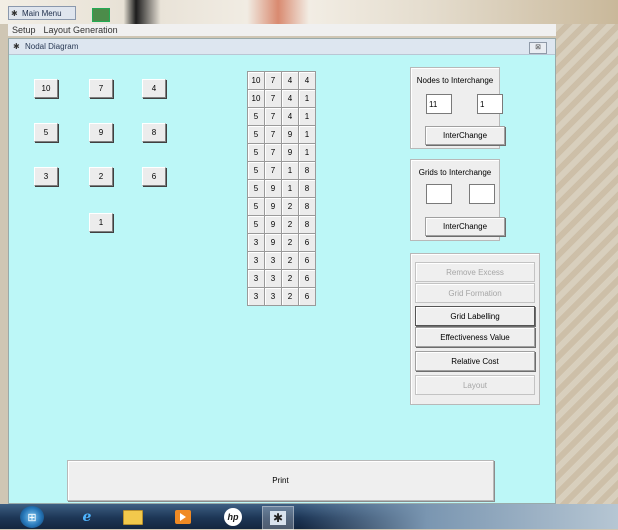 Image resolution: width=618 pixels, height=530 pixels. What do you see at coordinates (154, 88) in the screenshot?
I see `node-button-4: 4` at bounding box center [154, 88].